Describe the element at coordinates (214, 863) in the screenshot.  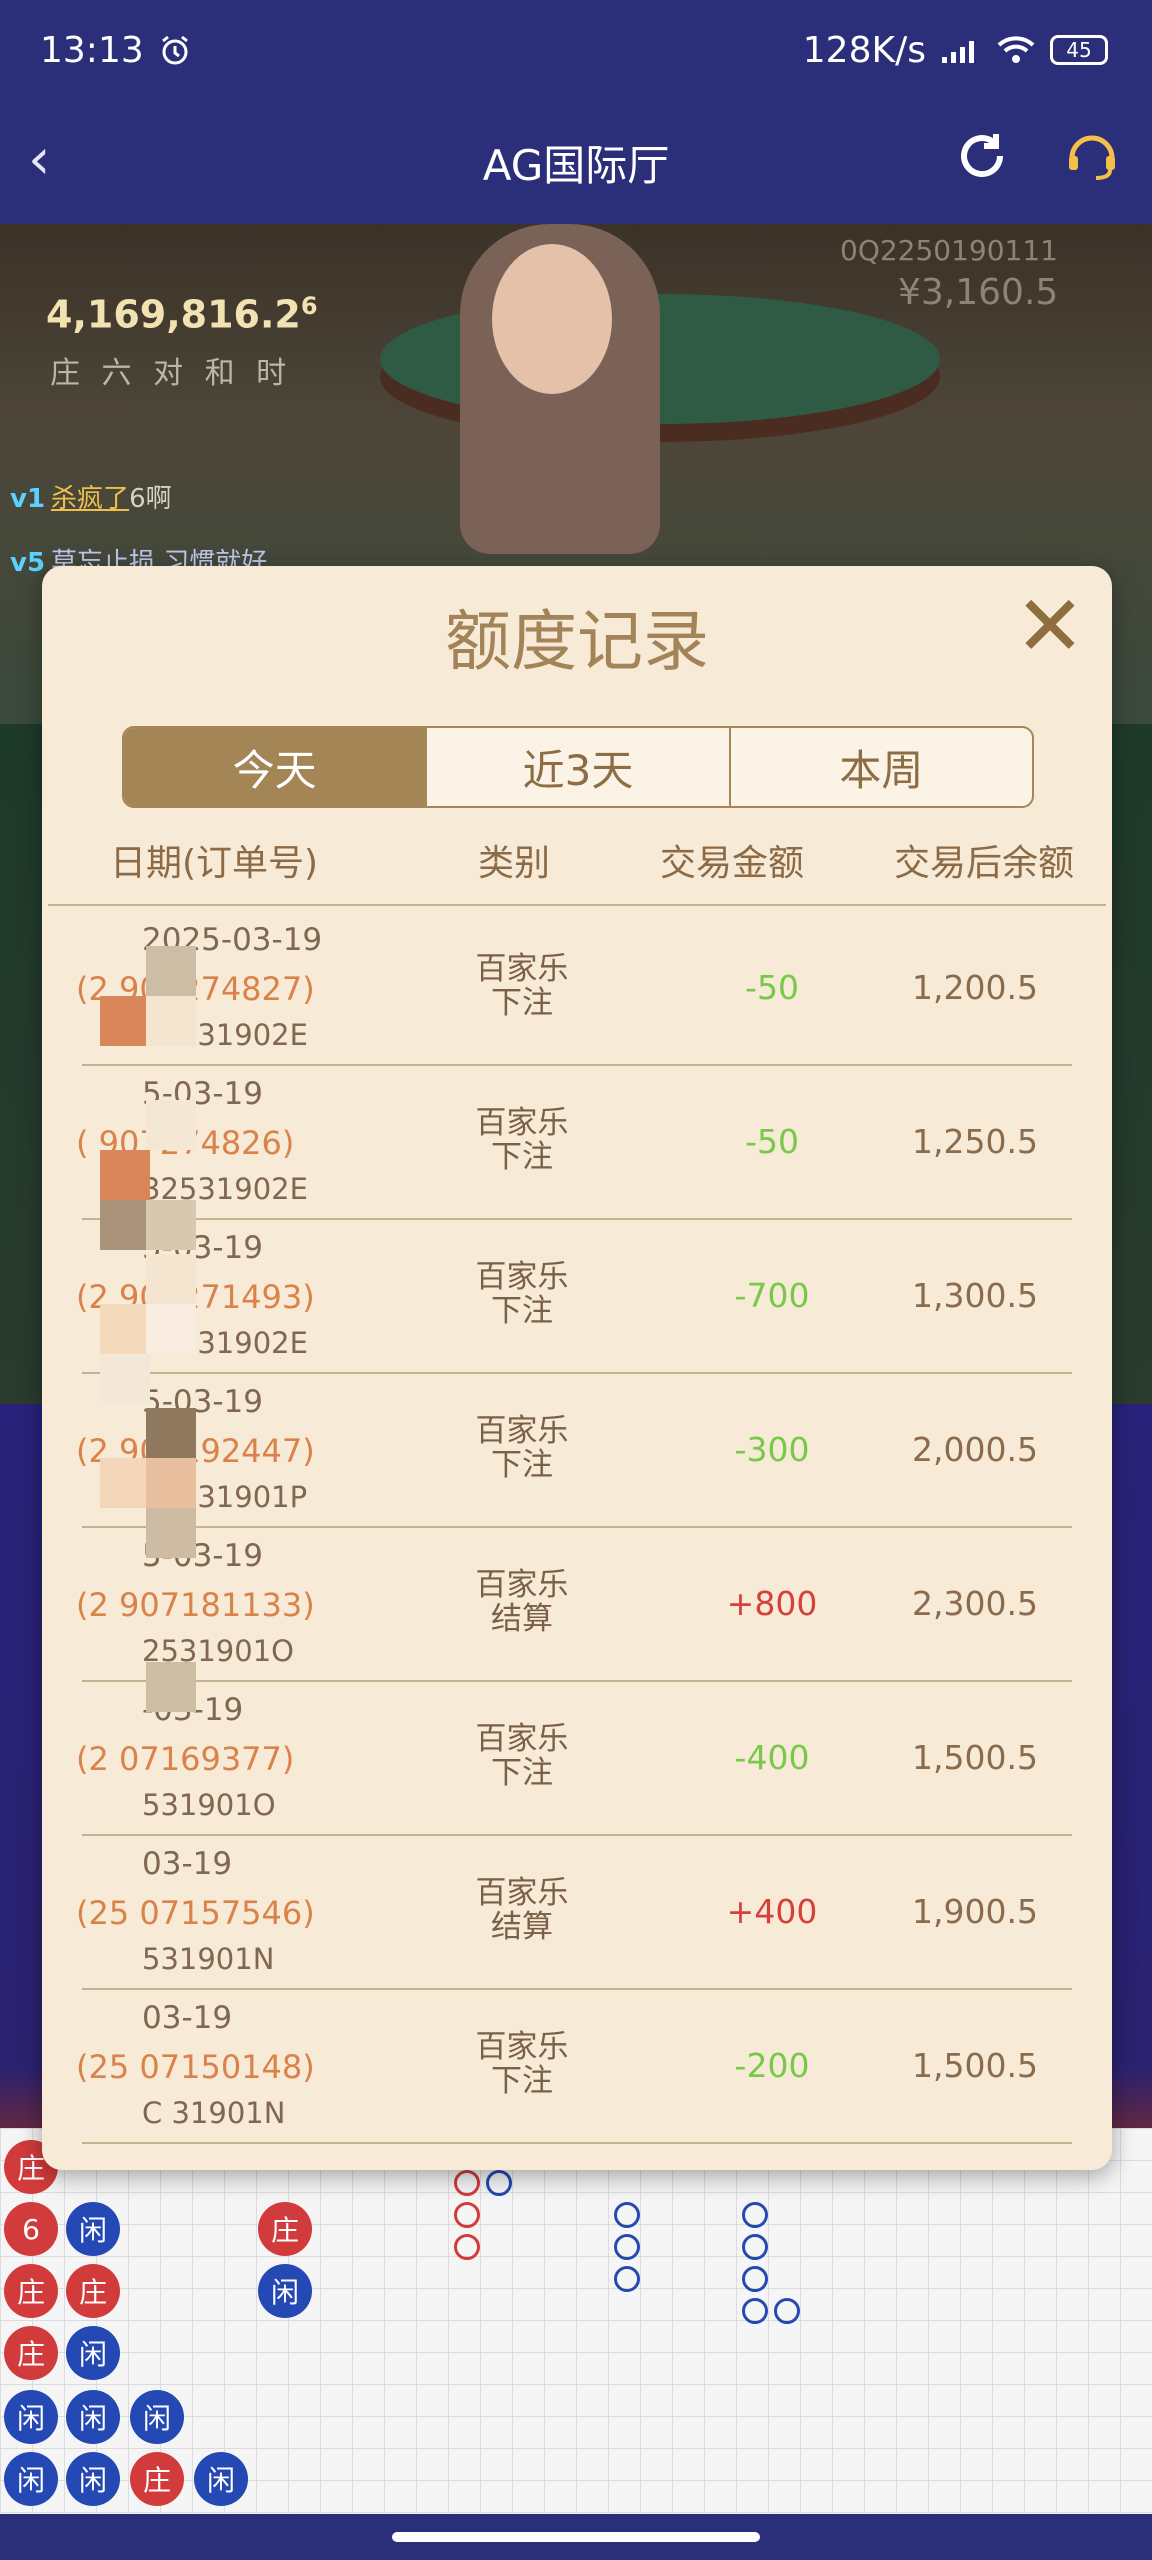
I see `column-date: 日期(订单号)` at that location.